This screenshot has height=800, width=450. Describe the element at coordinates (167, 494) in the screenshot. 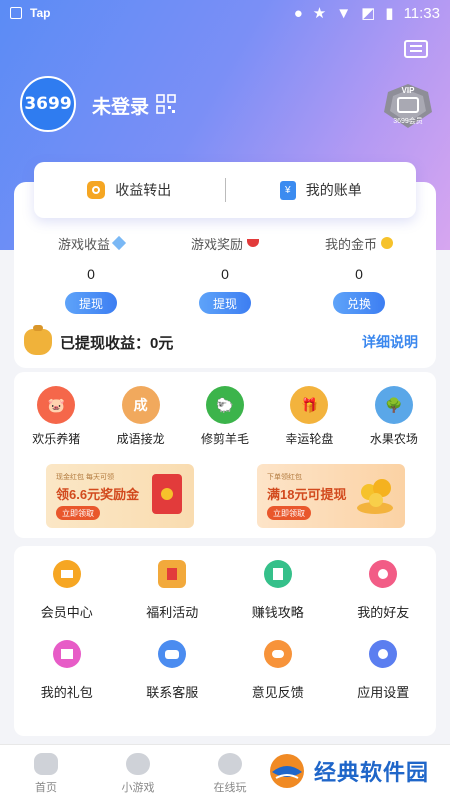

I see `red-envelope-icon` at that location.